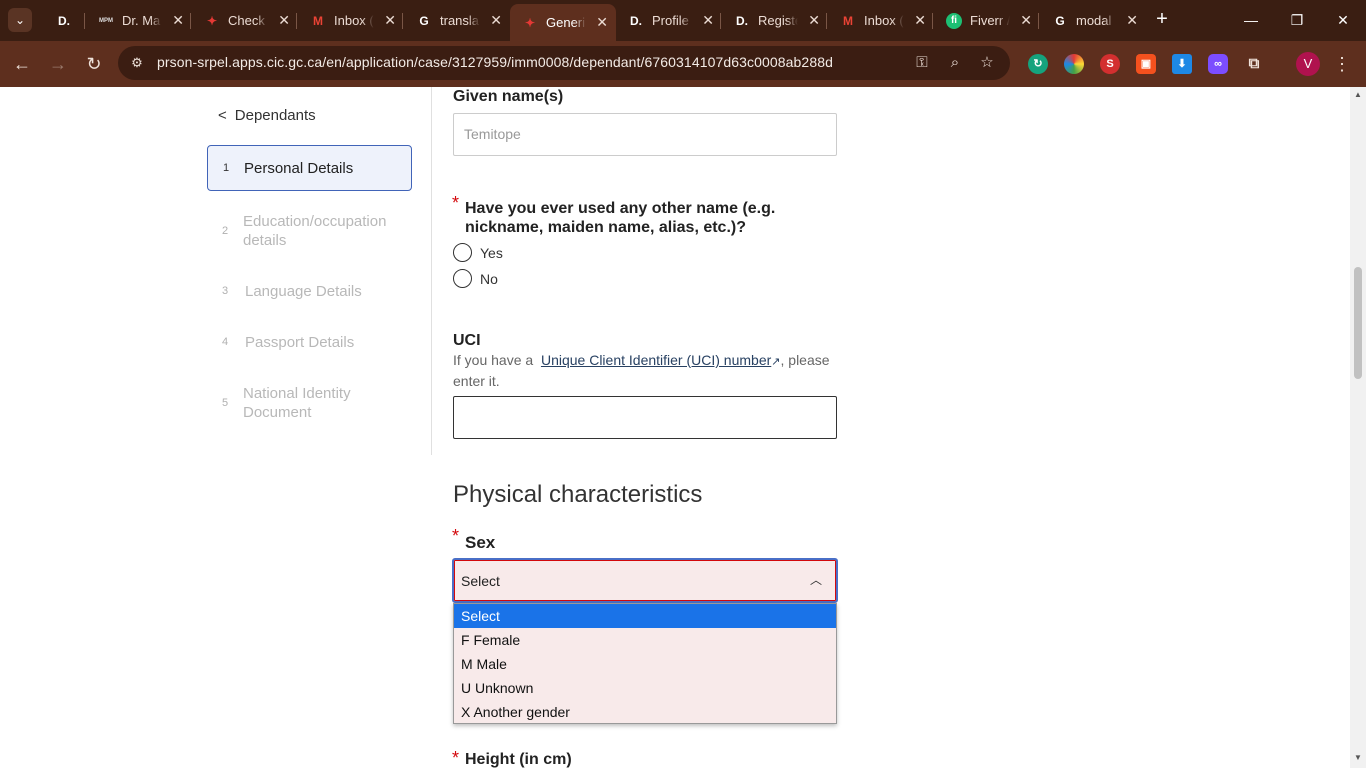  Describe the element at coordinates (1343, 20) in the screenshot. I see `close-window-icon: ✕` at that location.